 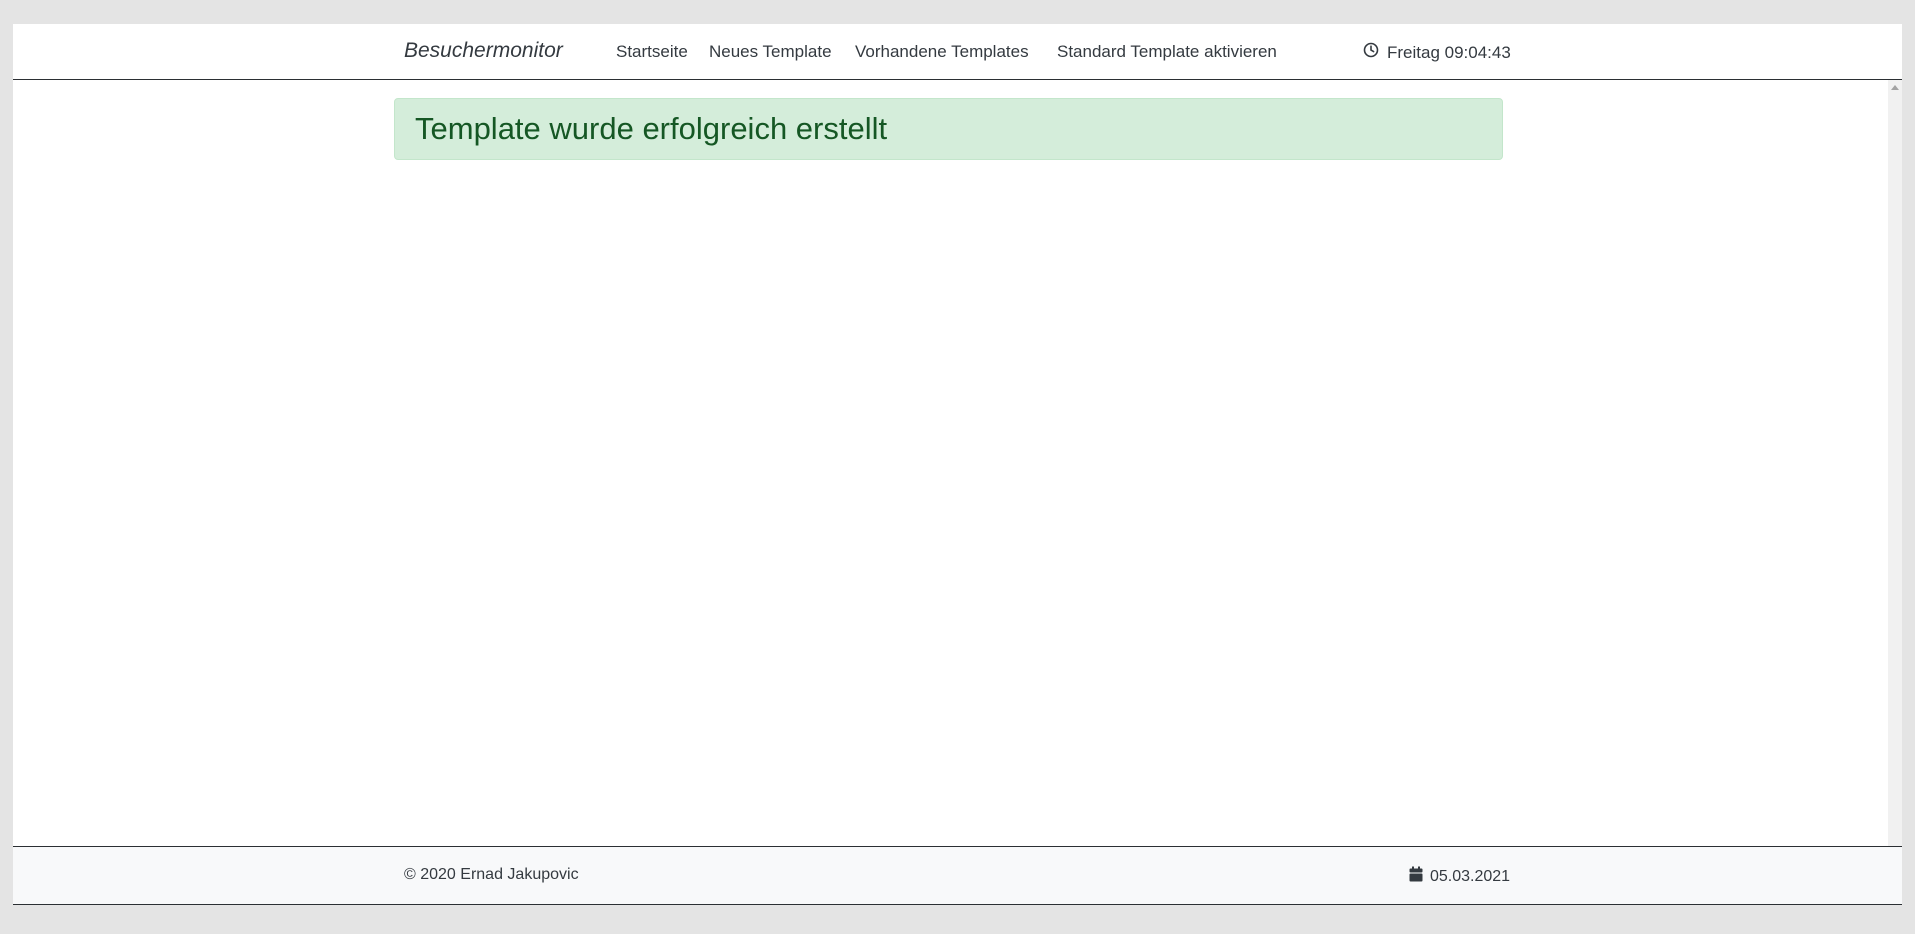 I want to click on footer-date: 05.03.2021, so click(x=1459, y=876).